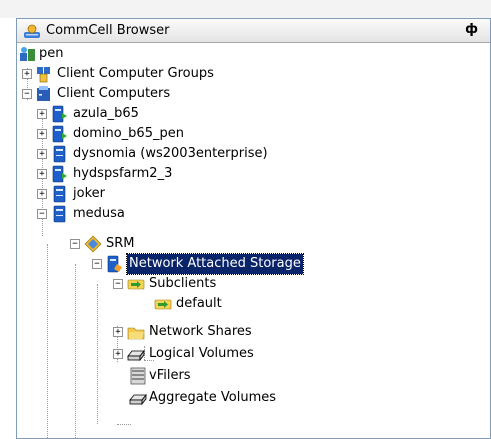 The height and width of the screenshot is (439, 491). Describe the element at coordinates (51, 53) in the screenshot. I see `tree-label: pen` at that location.